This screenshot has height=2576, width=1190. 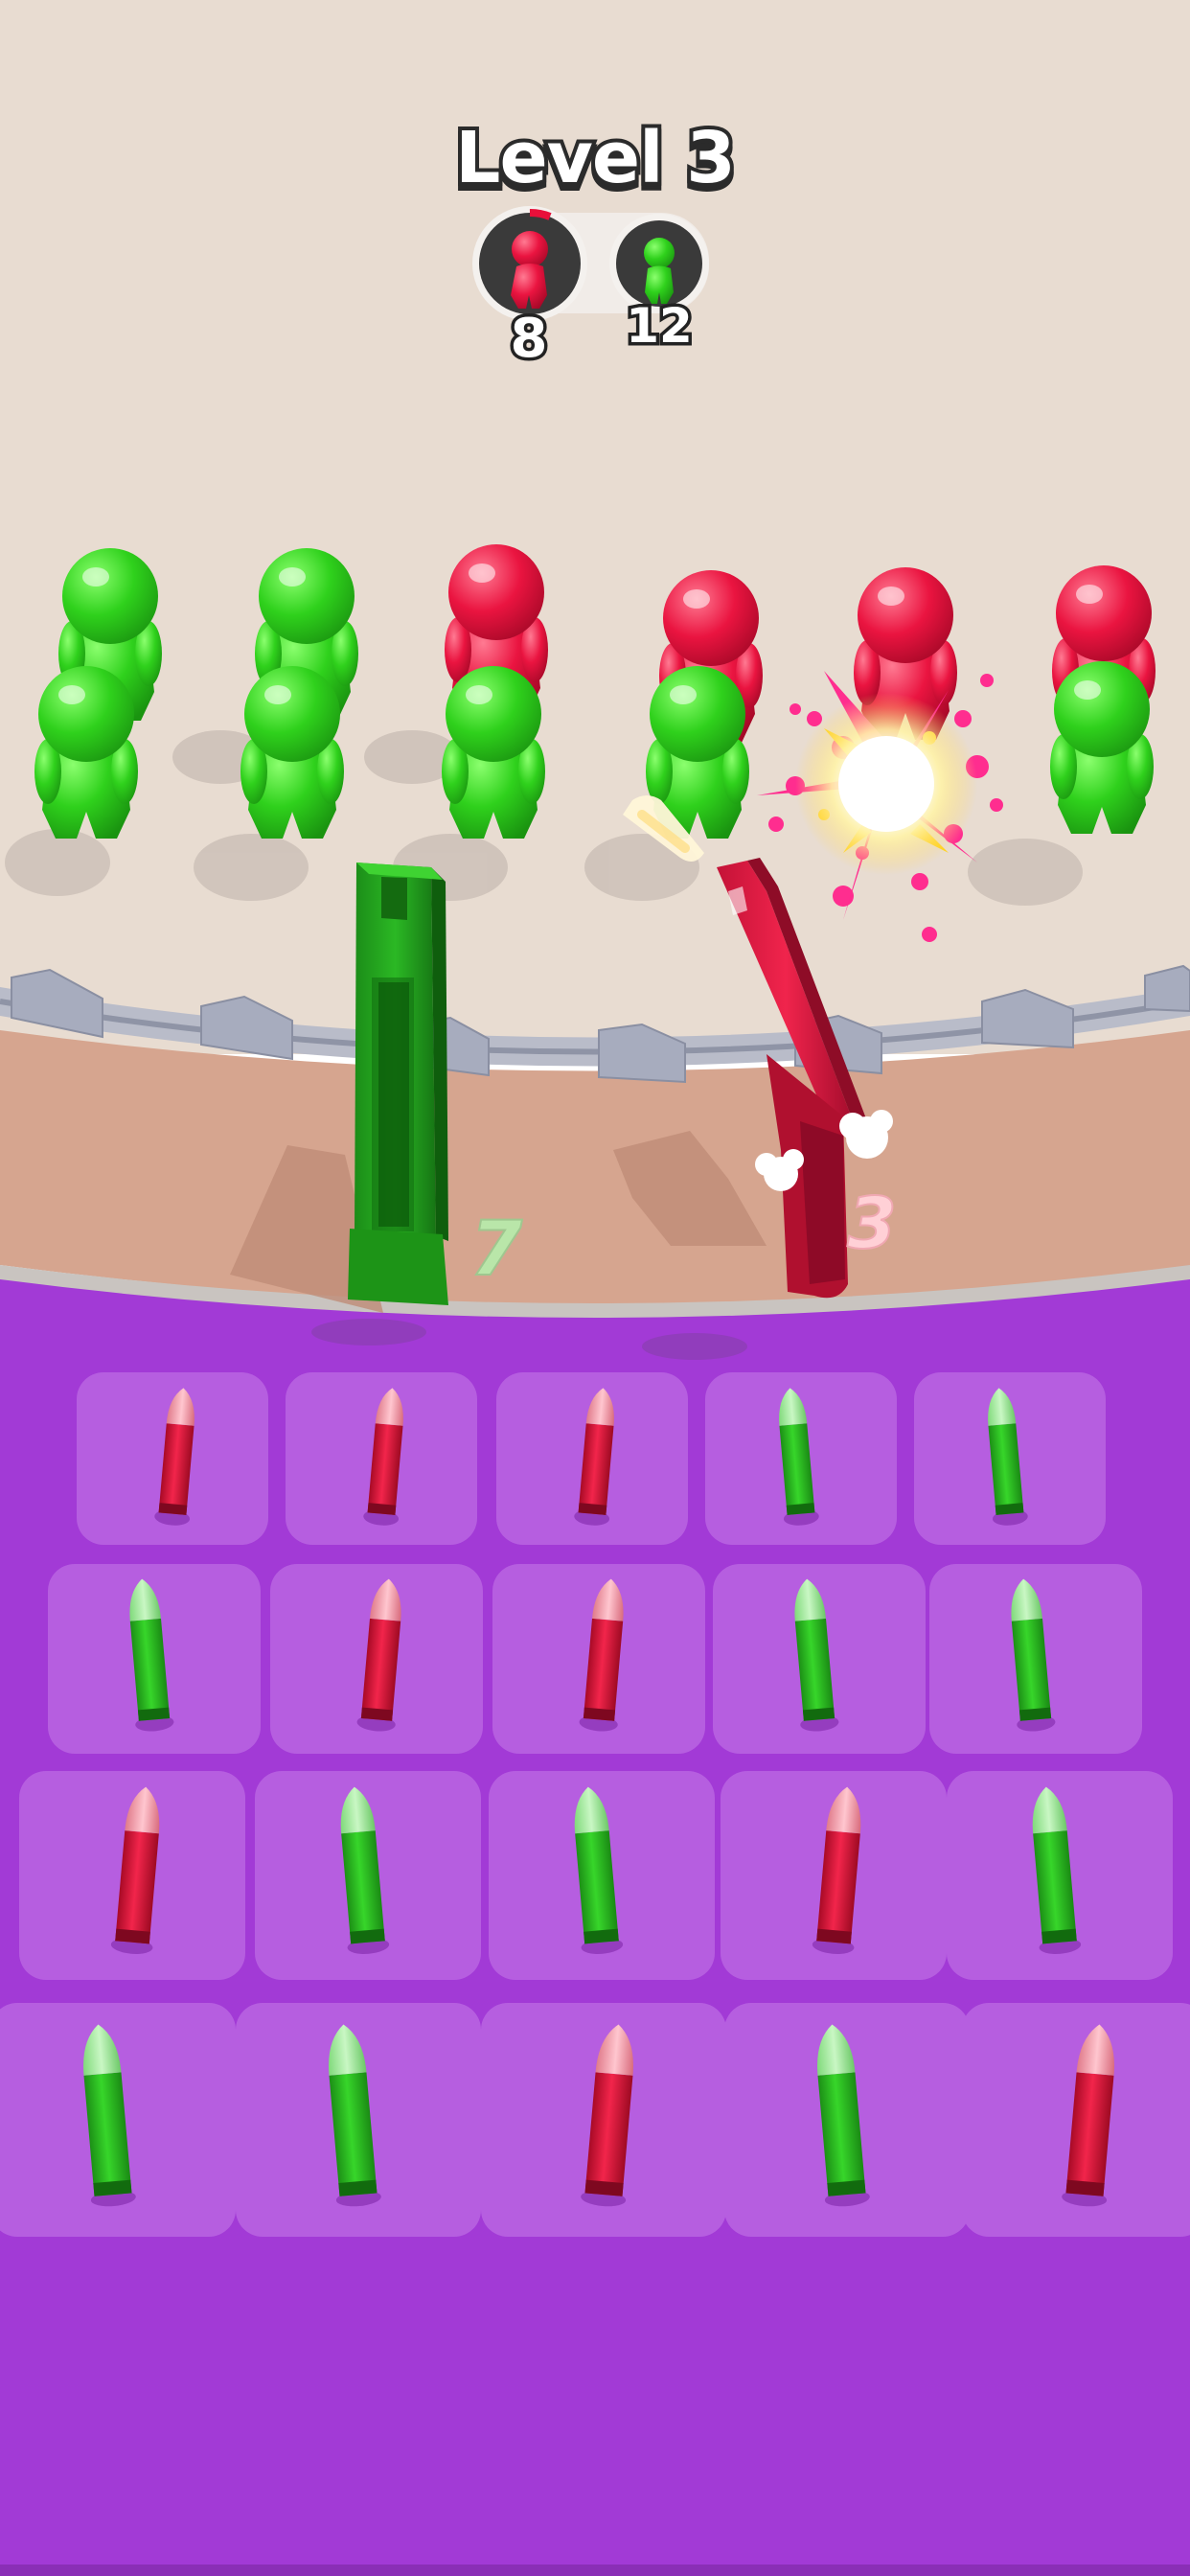 What do you see at coordinates (872, 1224) in the screenshot?
I see `pistol-ammo-count: 3` at bounding box center [872, 1224].